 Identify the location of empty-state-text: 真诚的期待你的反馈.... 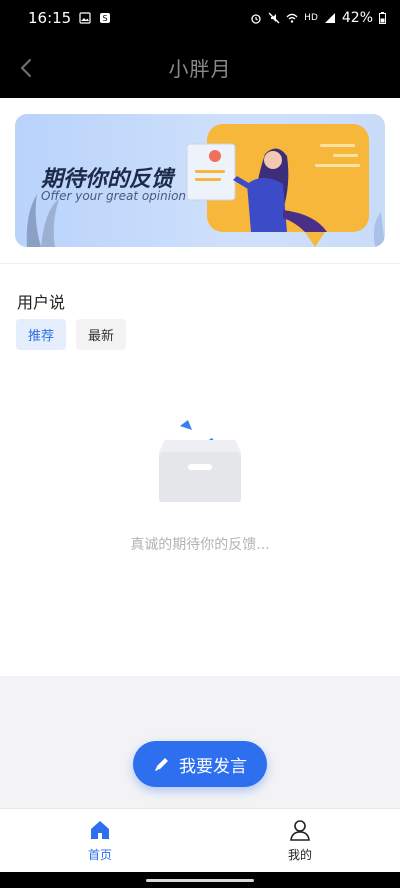
(200, 545).